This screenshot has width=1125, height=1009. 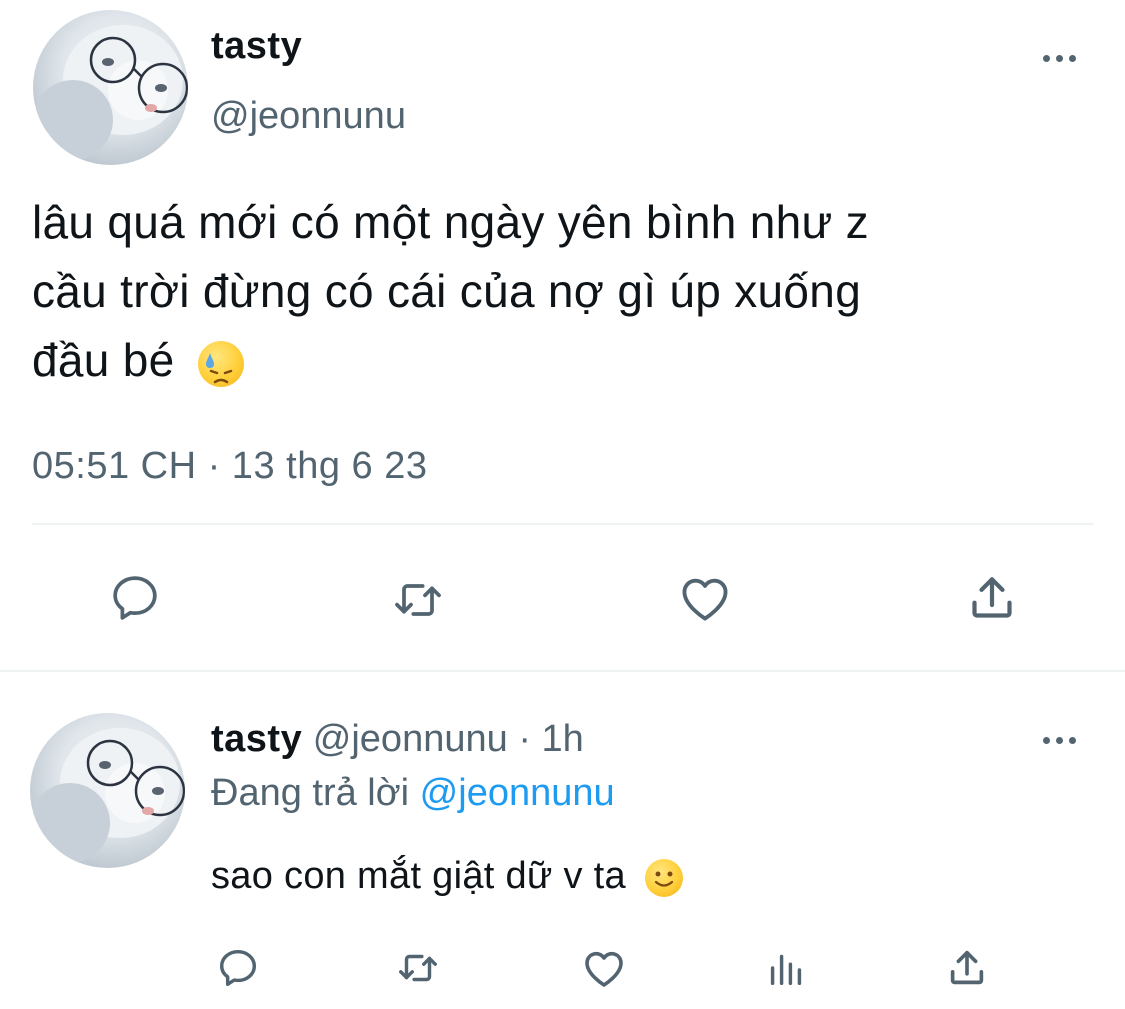 I want to click on reply-text-content: sao con mắt giật dữ v ta, so click(x=418, y=876).